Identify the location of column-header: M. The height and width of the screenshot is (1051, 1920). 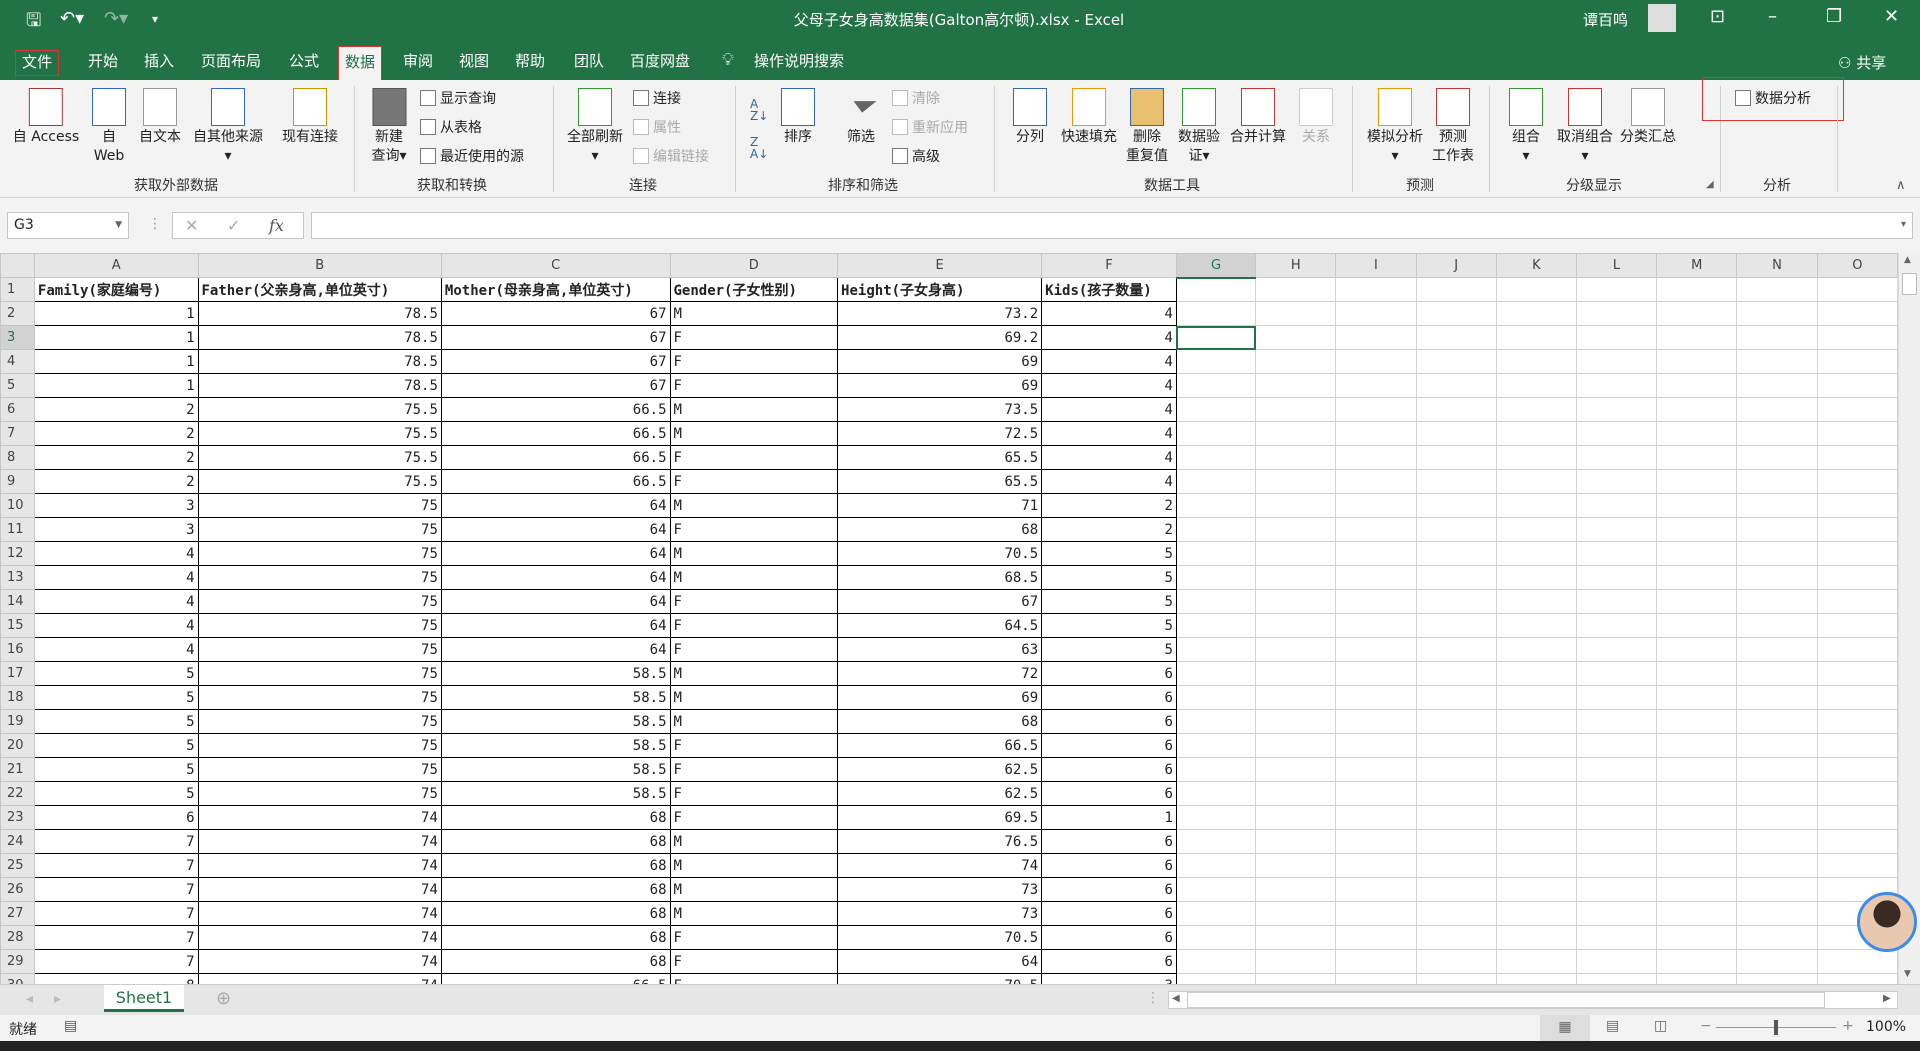
(1697, 265).